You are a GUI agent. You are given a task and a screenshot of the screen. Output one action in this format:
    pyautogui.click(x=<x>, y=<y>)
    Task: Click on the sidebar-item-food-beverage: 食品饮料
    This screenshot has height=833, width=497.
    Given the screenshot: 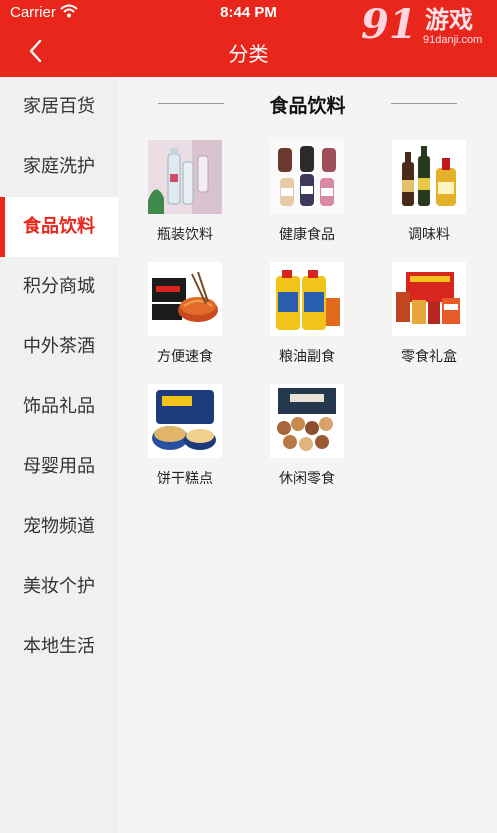 What is the action you would take?
    pyautogui.click(x=59, y=227)
    